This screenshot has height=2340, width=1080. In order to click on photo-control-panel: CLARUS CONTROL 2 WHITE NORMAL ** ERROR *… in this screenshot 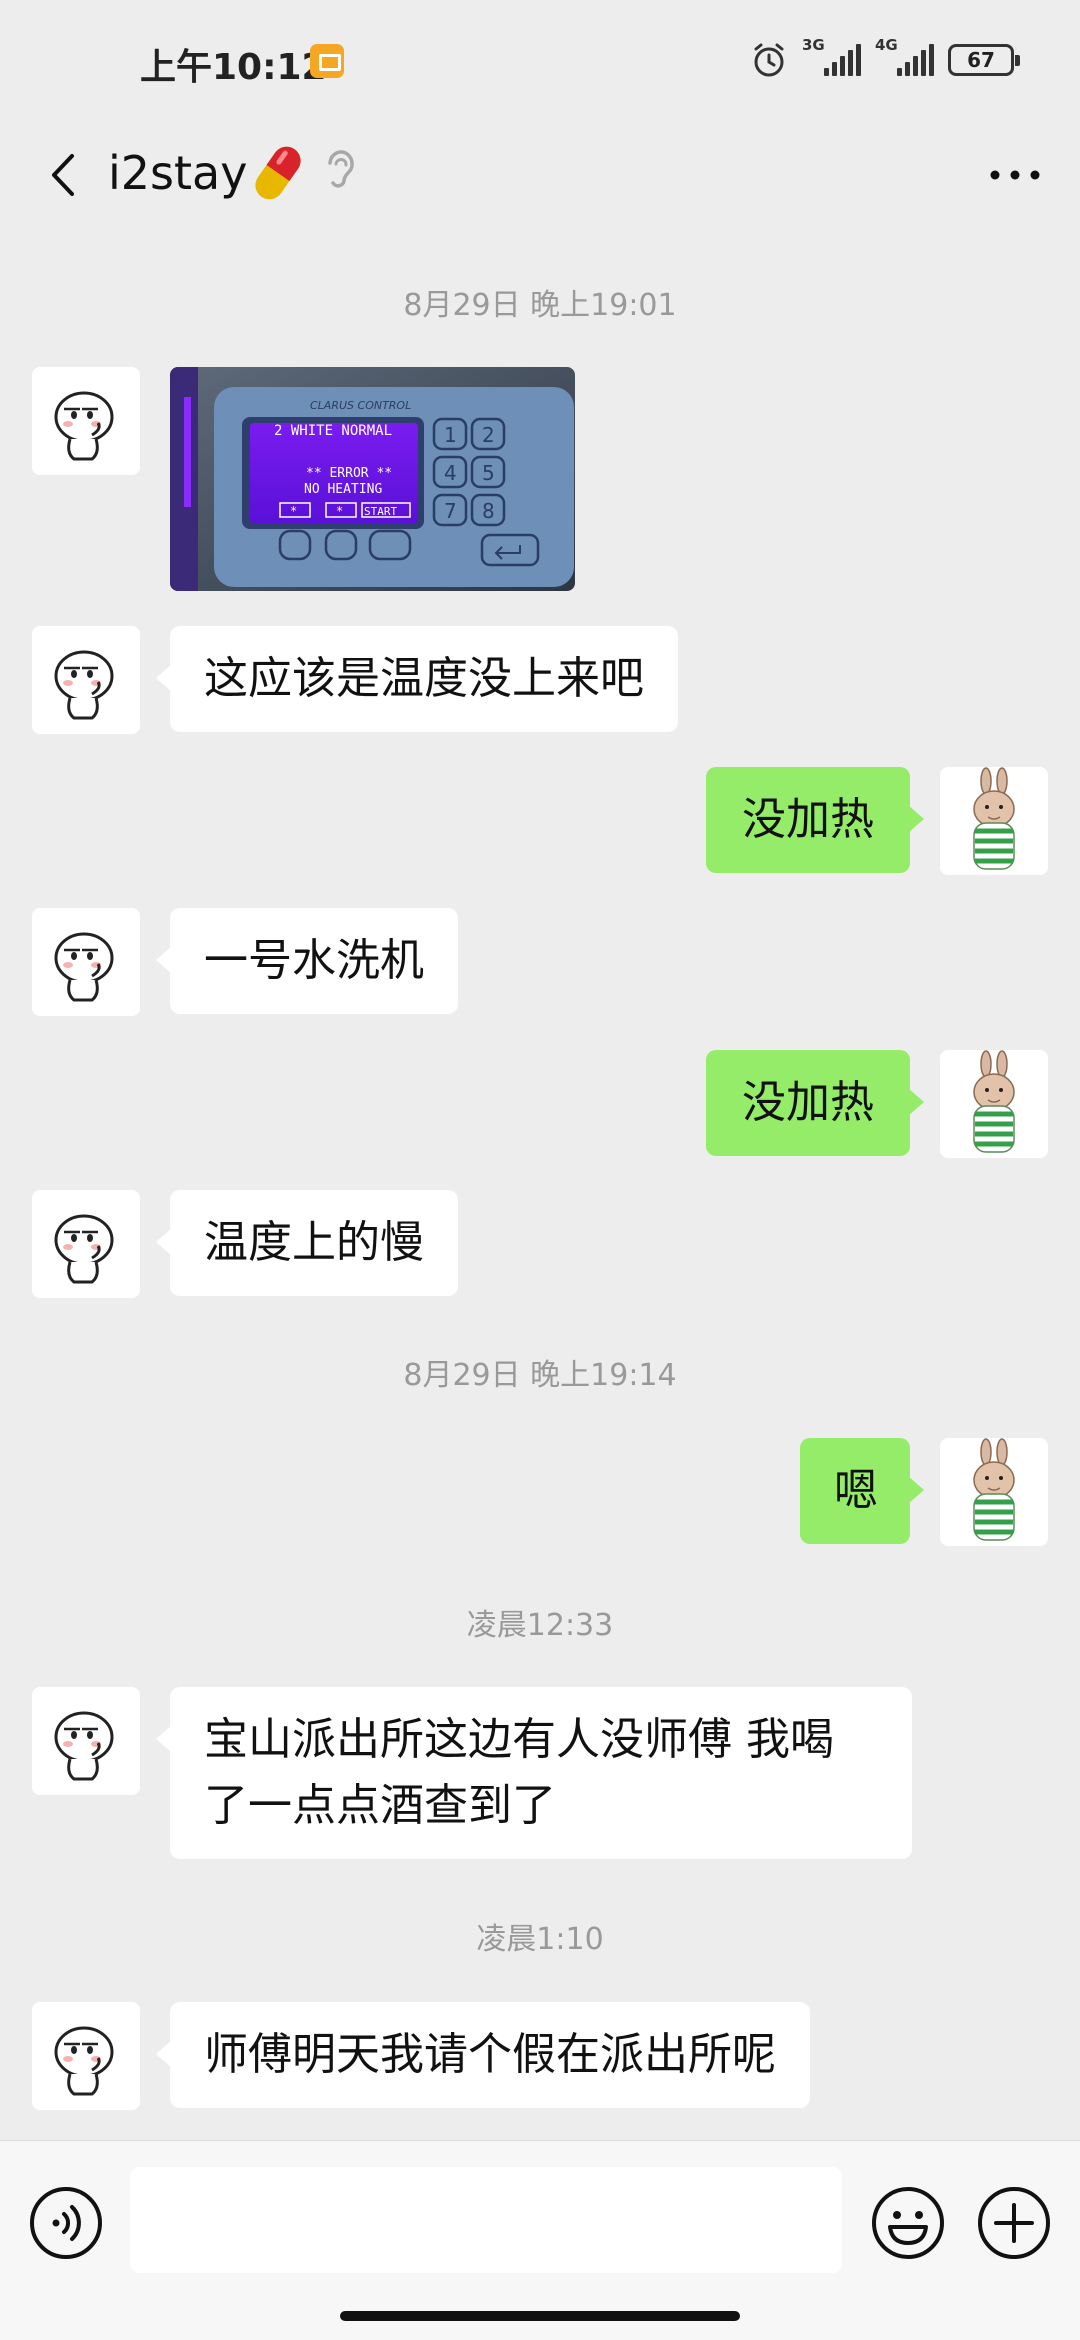, I will do `click(372, 479)`.